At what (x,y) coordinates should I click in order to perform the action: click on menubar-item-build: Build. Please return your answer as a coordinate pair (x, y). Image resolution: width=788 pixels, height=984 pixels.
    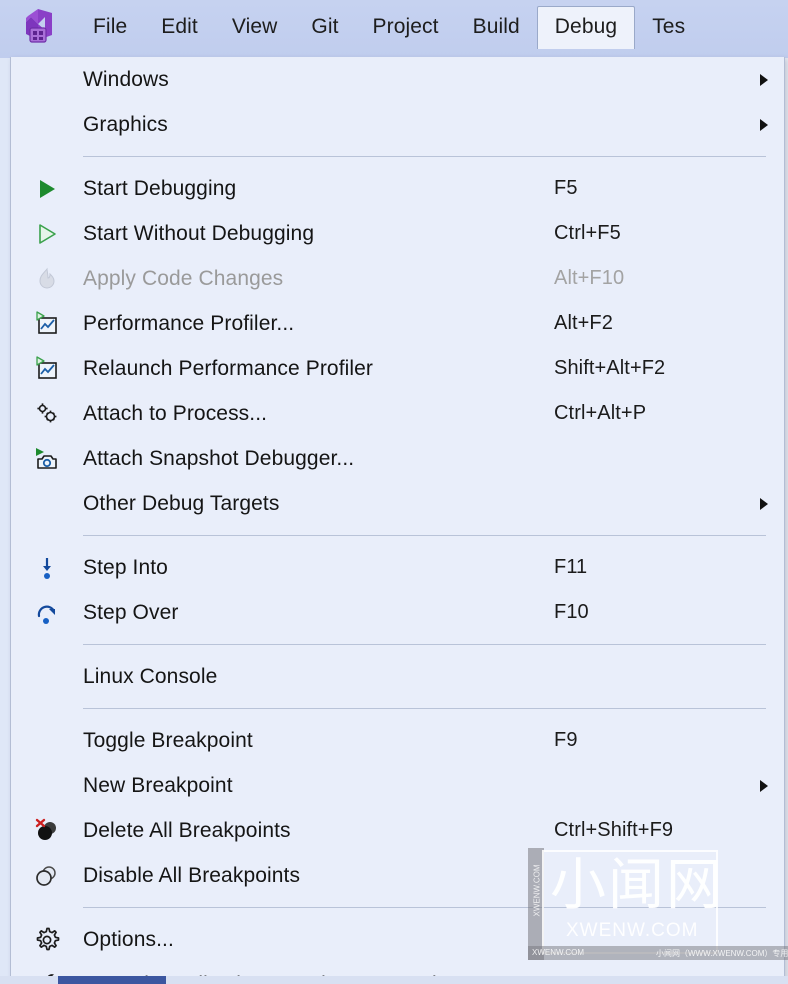
    Looking at the image, I should click on (496, 27).